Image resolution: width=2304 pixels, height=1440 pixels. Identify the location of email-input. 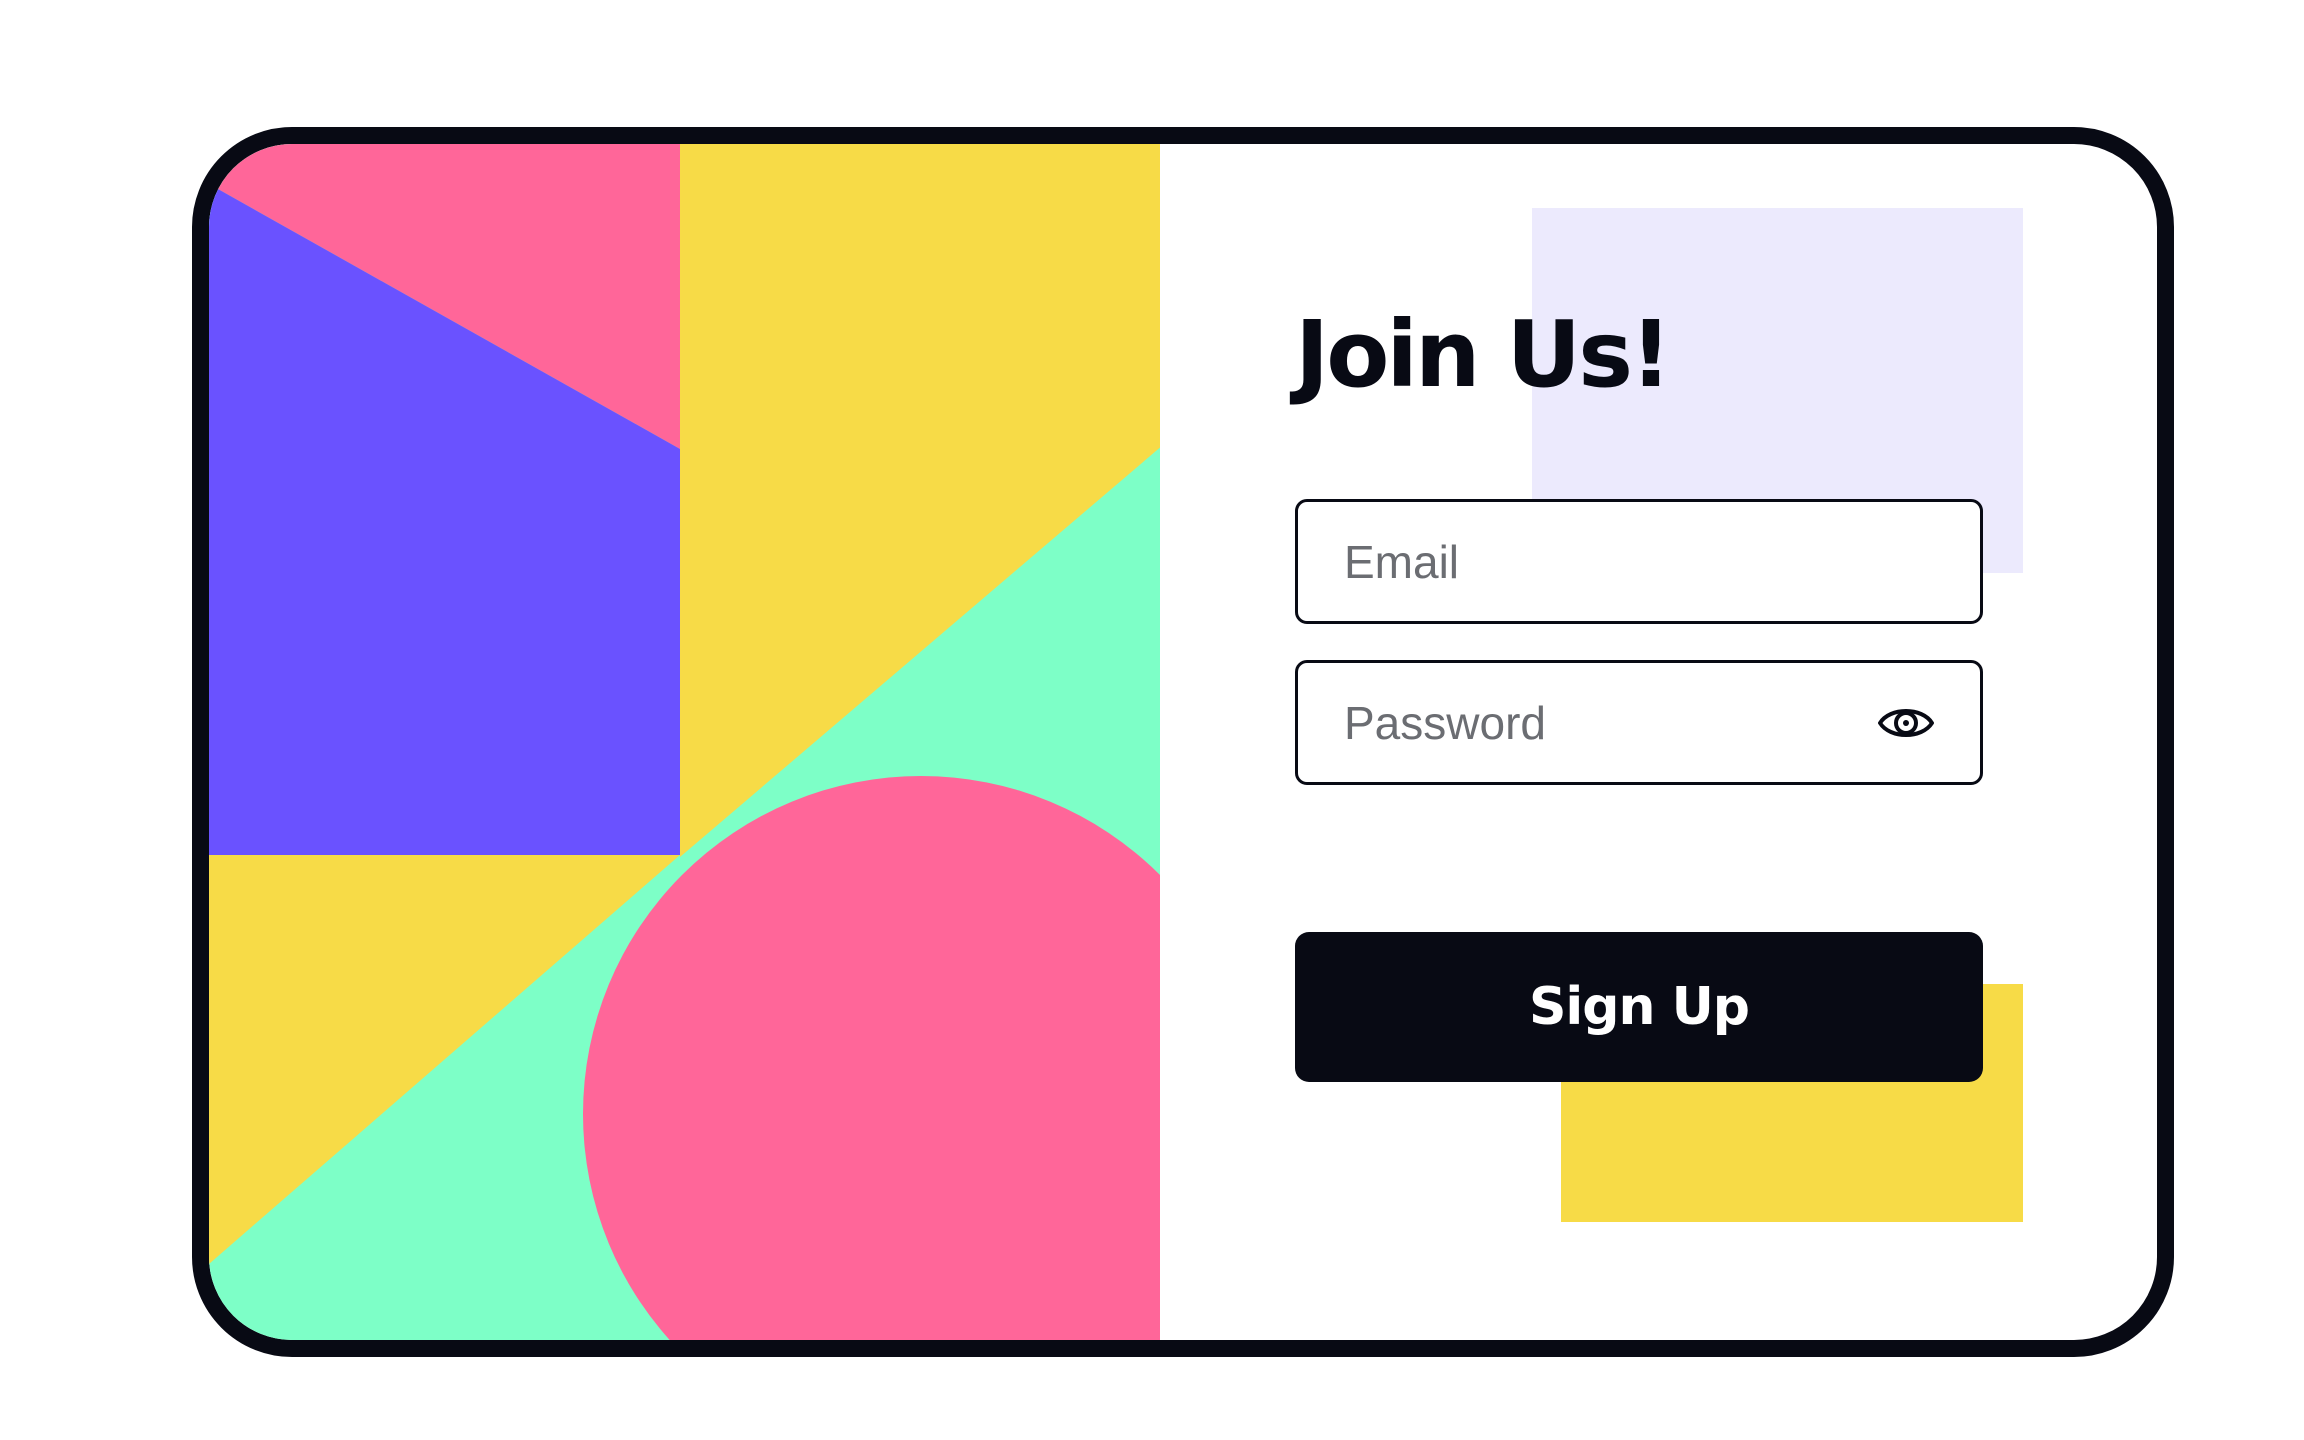
(1639, 561).